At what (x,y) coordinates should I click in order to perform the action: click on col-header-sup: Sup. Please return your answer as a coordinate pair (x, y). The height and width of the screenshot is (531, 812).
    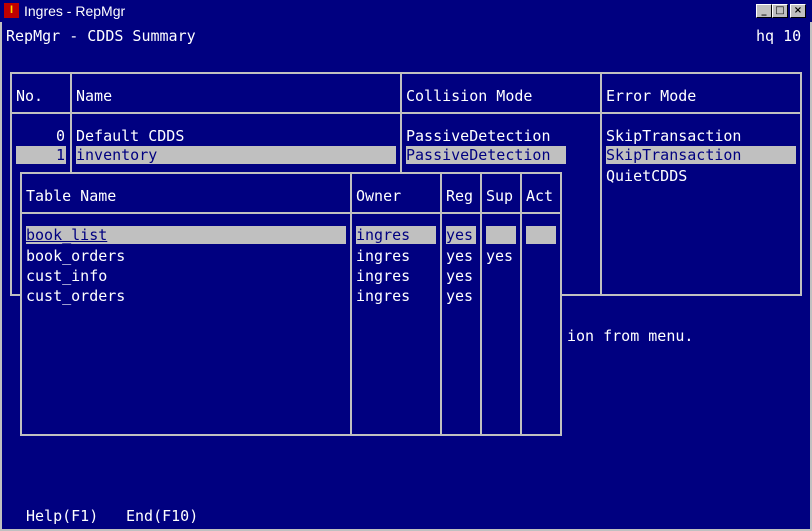
    Looking at the image, I should click on (500, 196).